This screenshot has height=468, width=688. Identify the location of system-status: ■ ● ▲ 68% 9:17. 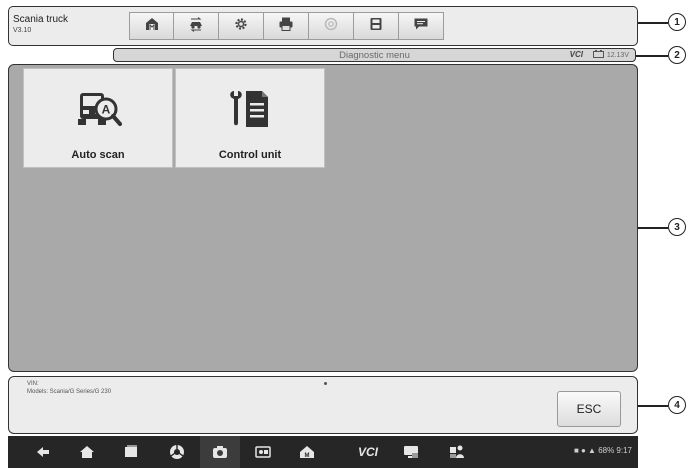
(603, 450).